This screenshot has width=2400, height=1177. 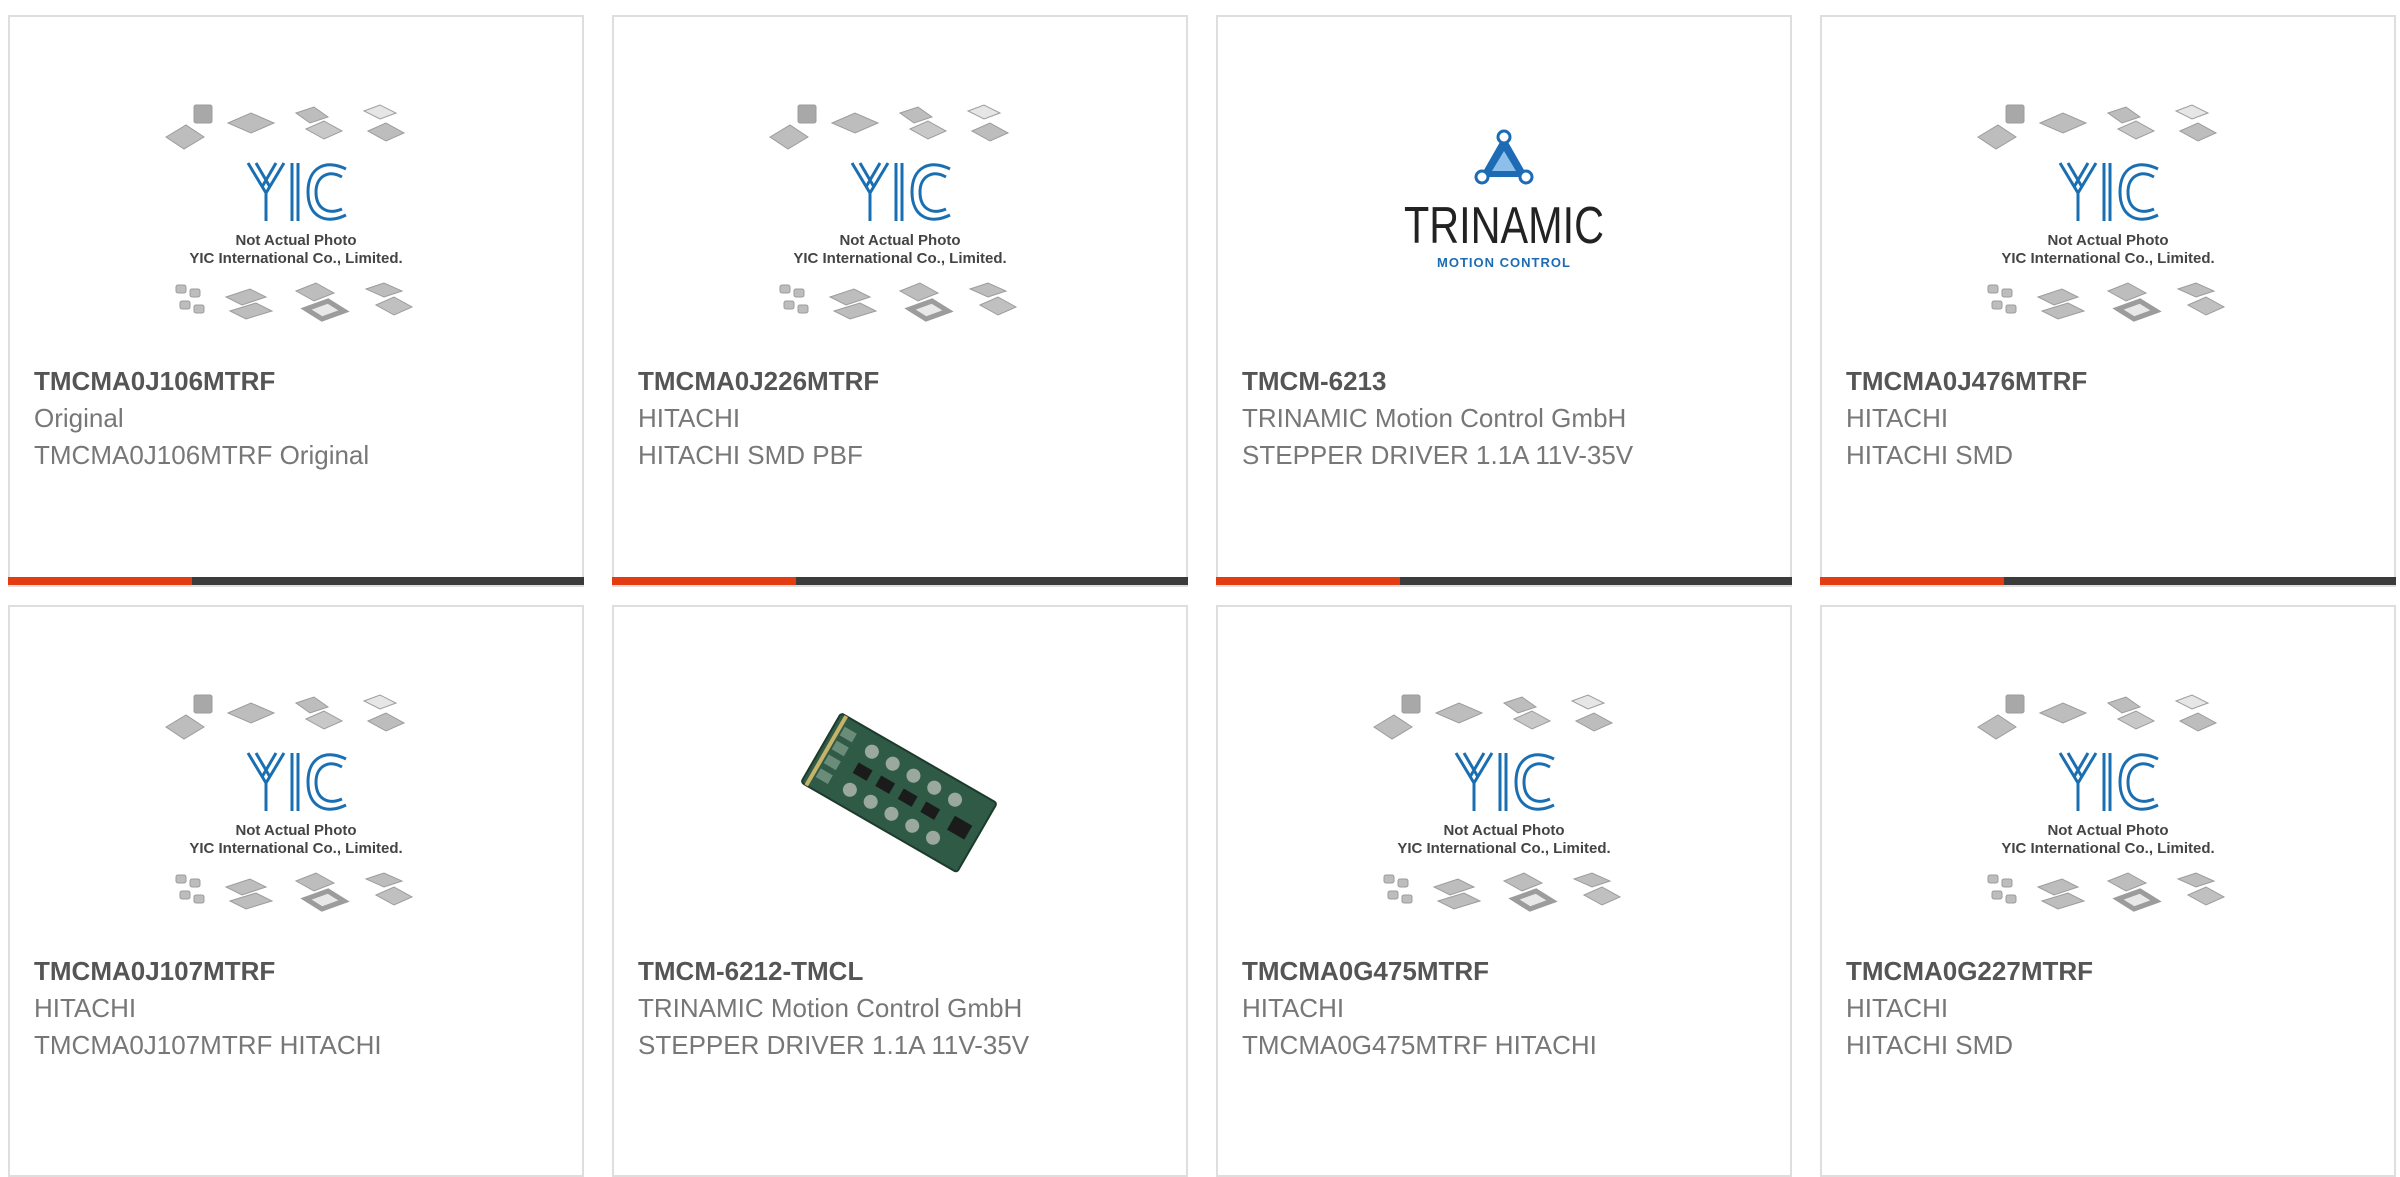 I want to click on part-number-link: TMCM-6213, so click(x=1482, y=381).